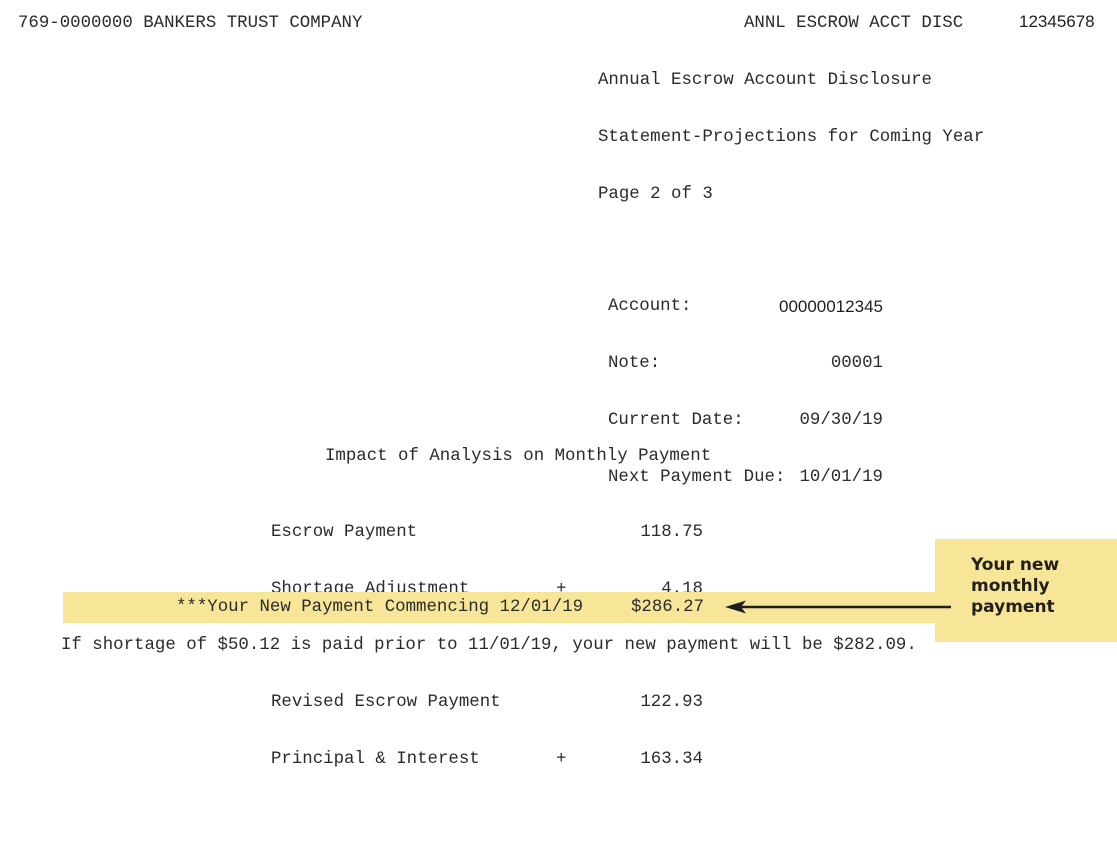  I want to click on impact-row-label: Escrow Payment, so click(344, 532).